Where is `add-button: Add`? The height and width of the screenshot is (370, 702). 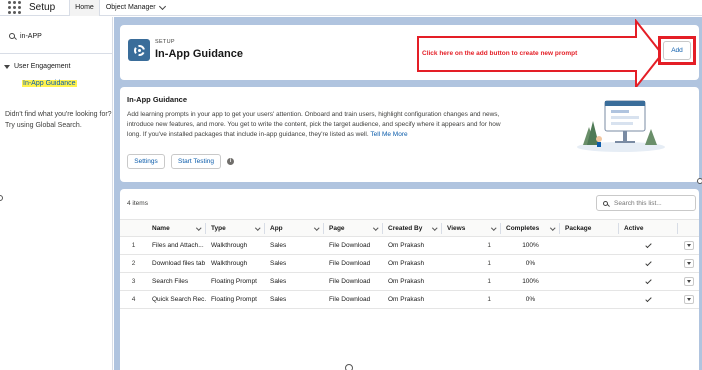
add-button: Add is located at coordinates (677, 50).